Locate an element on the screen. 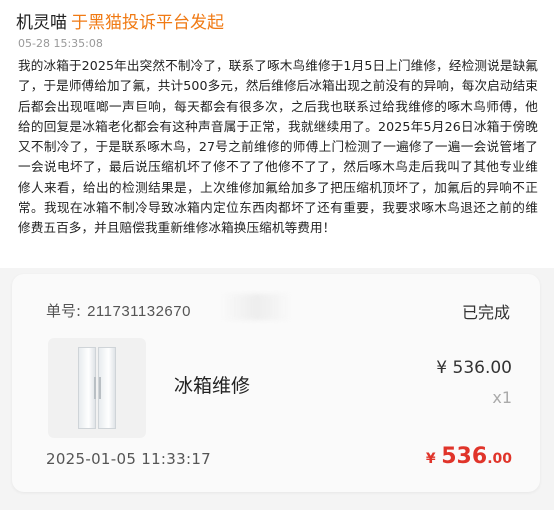  order-total: ¥ 536.00 is located at coordinates (469, 456).